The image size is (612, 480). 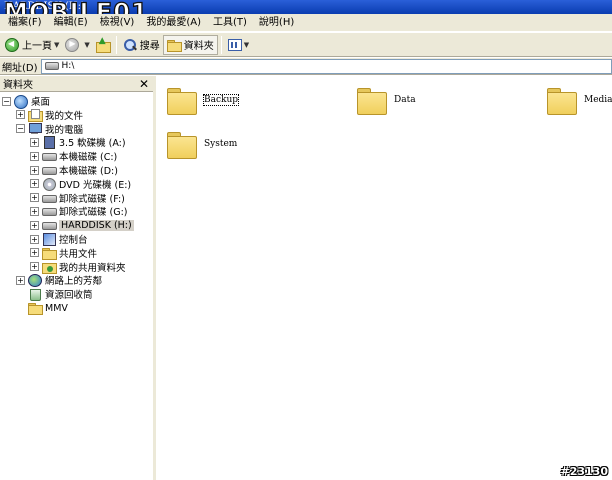 I want to click on folder-item-system: System, so click(x=202, y=144).